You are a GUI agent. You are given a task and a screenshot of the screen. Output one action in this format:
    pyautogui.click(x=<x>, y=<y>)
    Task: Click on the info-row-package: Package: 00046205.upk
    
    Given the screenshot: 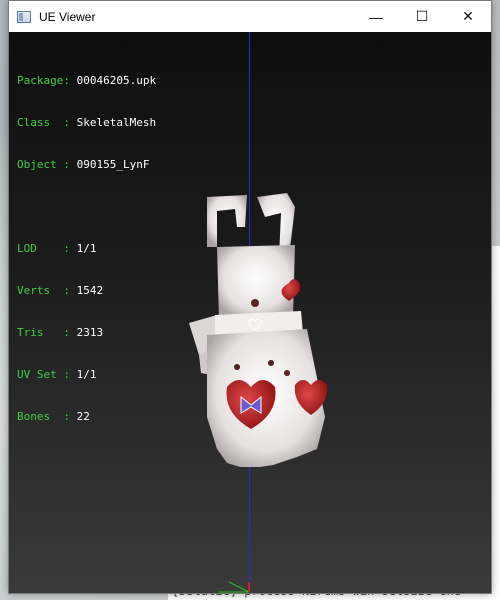 What is the action you would take?
    pyautogui.click(x=87, y=80)
    